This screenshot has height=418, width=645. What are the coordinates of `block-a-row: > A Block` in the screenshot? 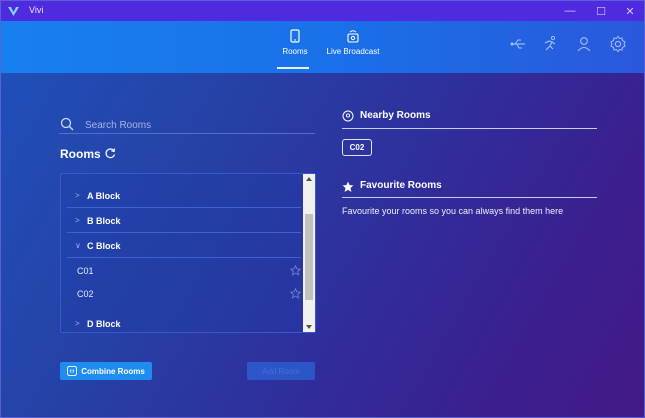 It's located at (184, 196).